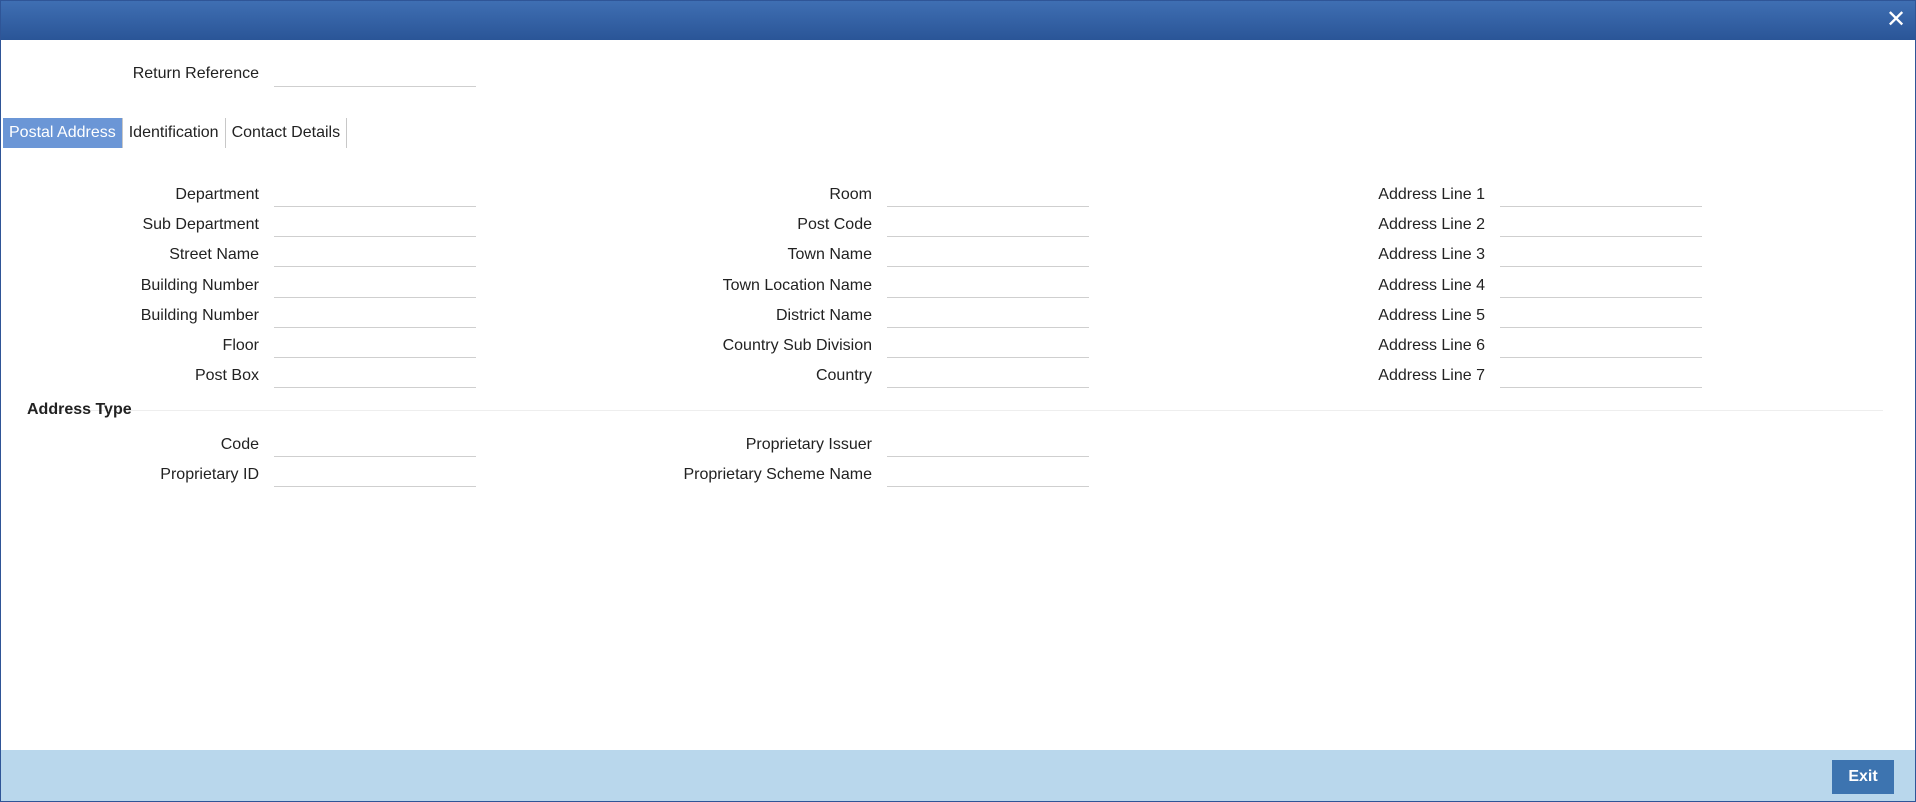 Image resolution: width=1916 pixels, height=802 pixels. Describe the element at coordinates (63, 133) in the screenshot. I see `tab-postal-address: Postal Address` at that location.